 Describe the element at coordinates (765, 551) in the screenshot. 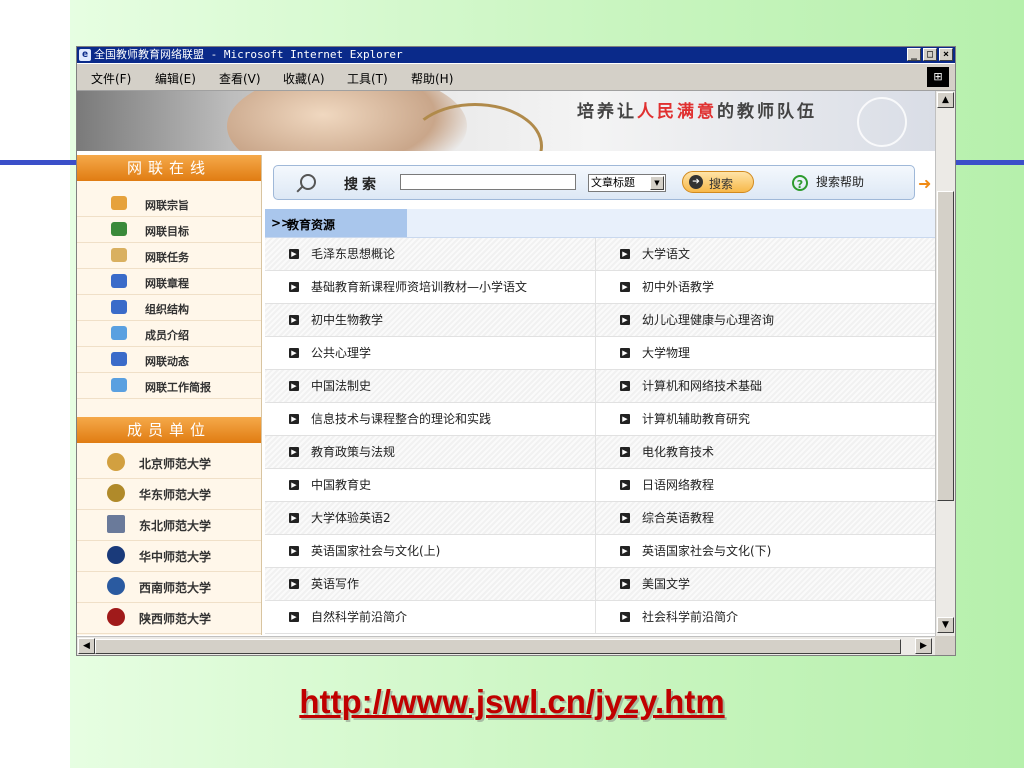

I see `resource-link: ▶ 英语国家社会与文化(下)` at that location.